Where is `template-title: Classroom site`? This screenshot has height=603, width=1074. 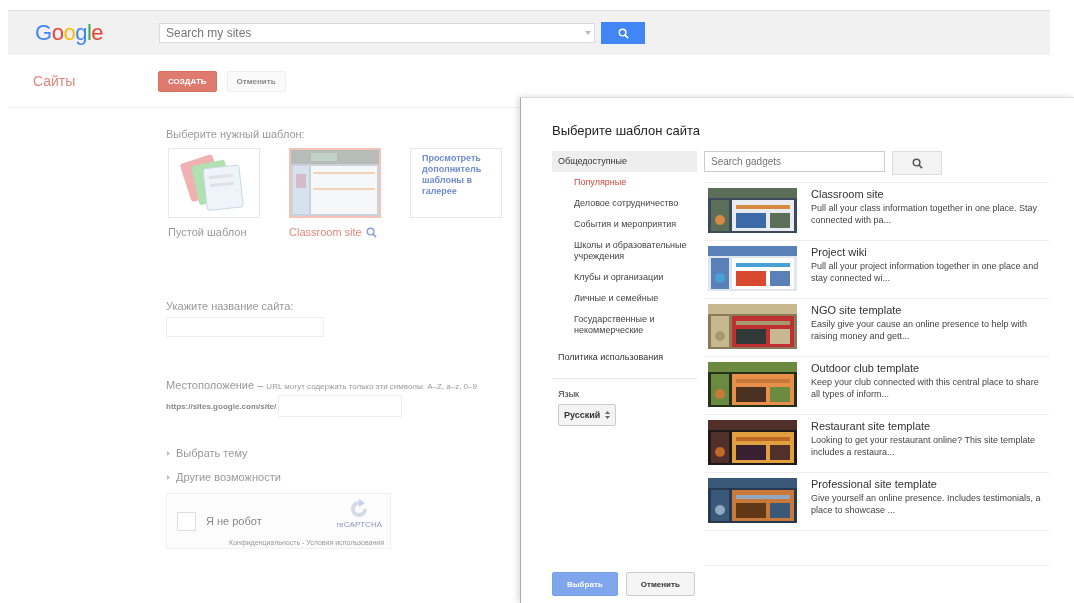 template-title: Classroom site is located at coordinates (848, 194).